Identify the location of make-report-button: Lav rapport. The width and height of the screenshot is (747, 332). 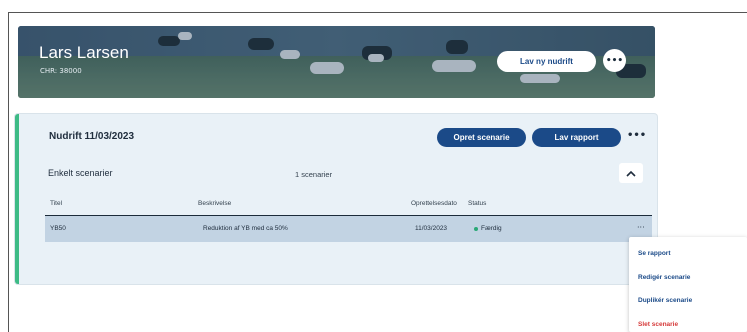
(576, 137).